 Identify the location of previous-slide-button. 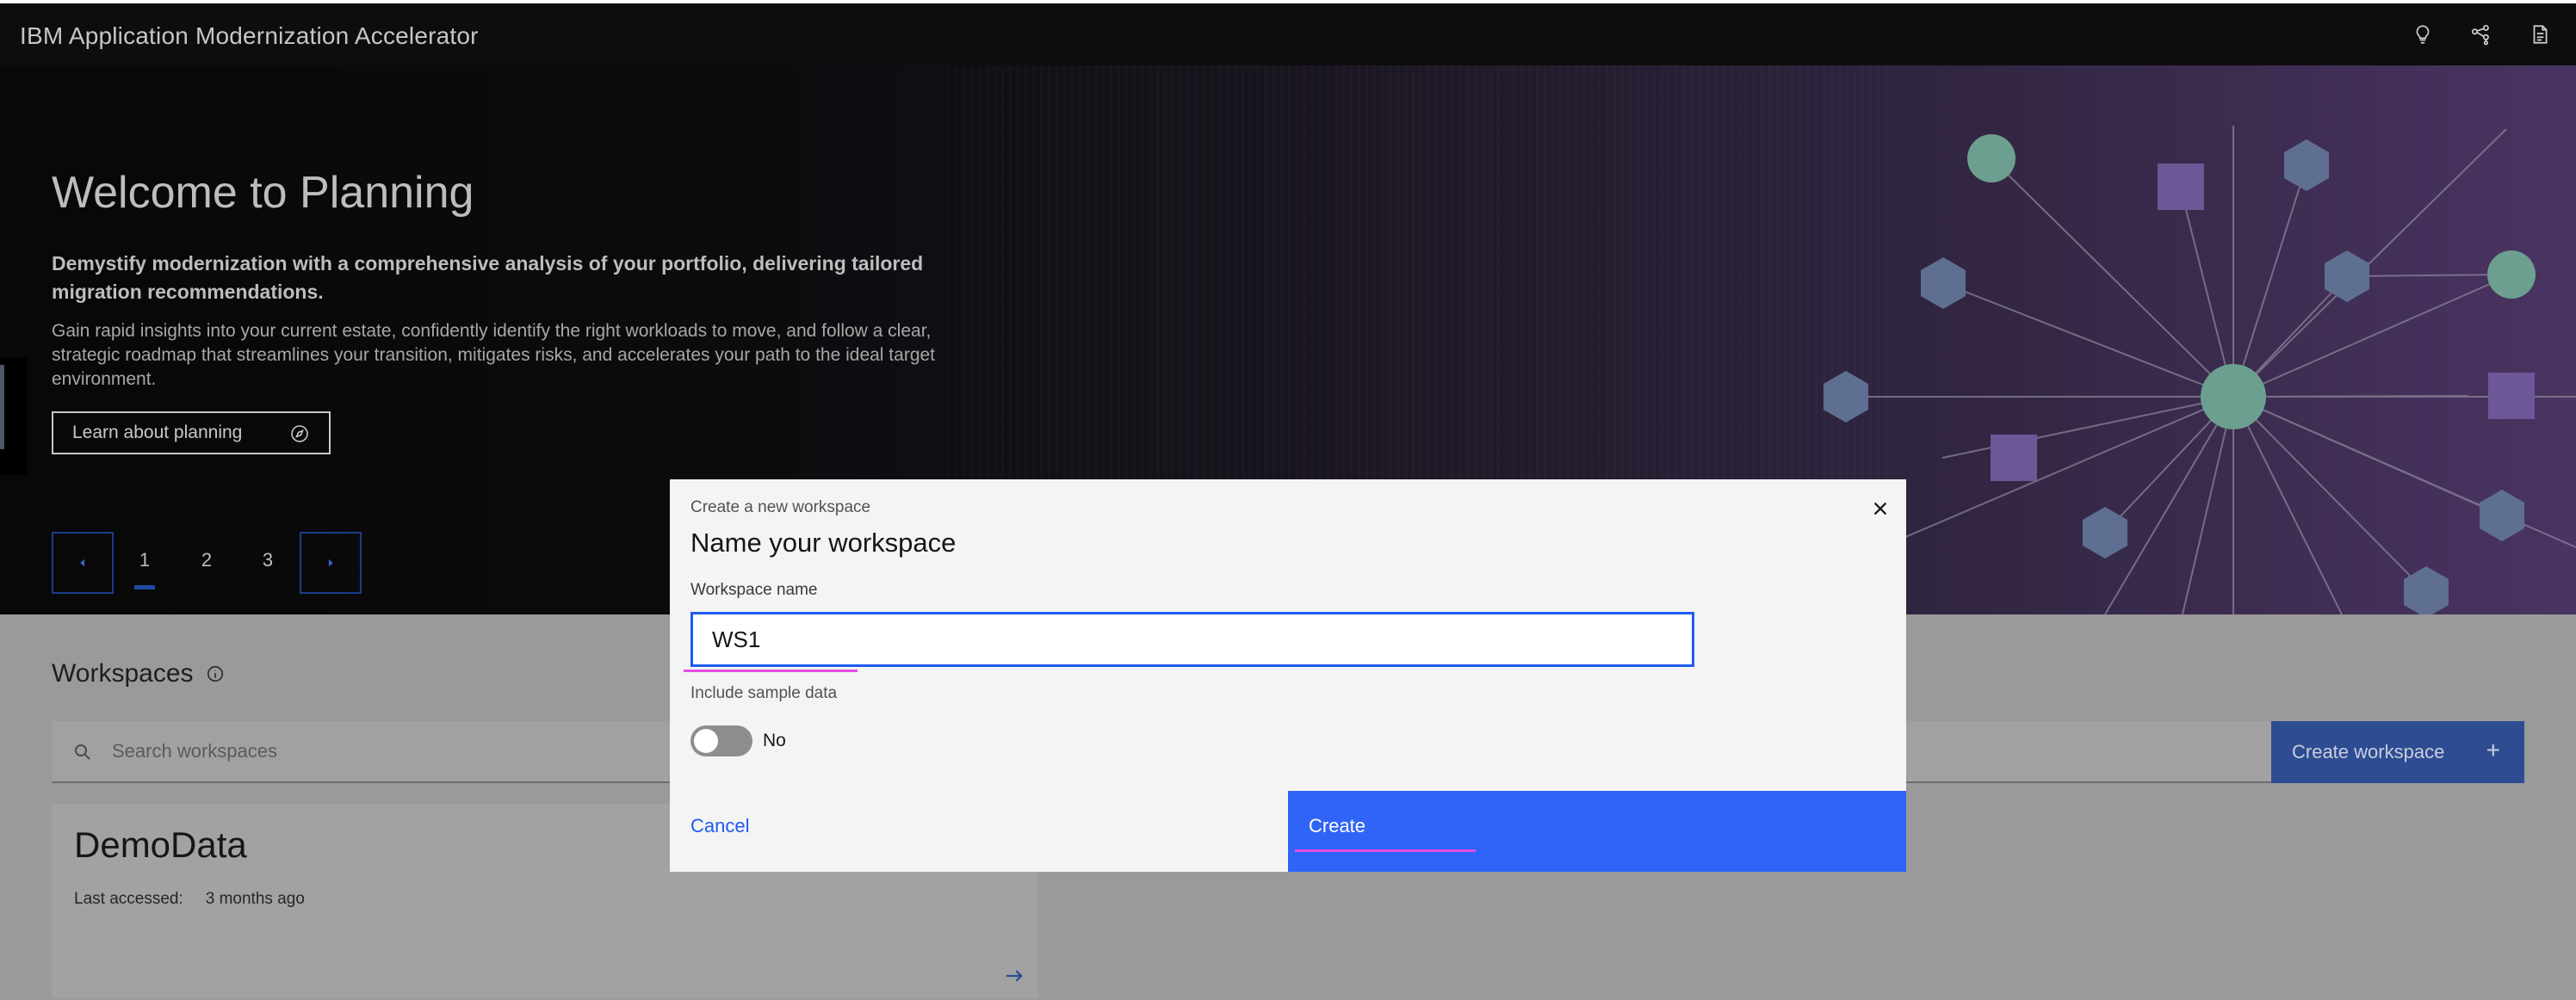
(83, 563).